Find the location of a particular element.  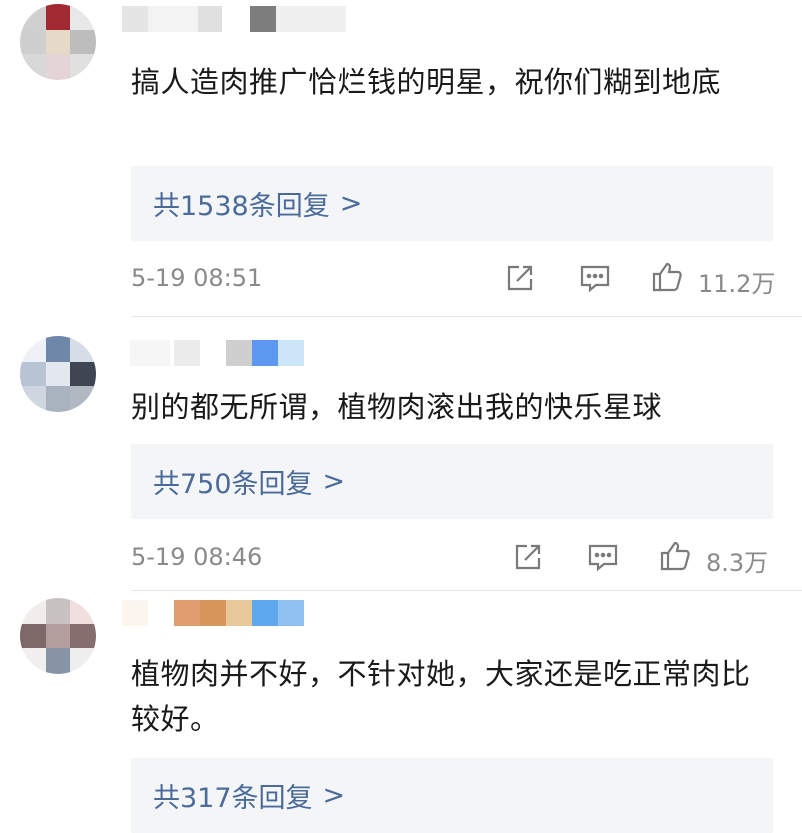

timestamp: 5-19 08:51 is located at coordinates (197, 278).